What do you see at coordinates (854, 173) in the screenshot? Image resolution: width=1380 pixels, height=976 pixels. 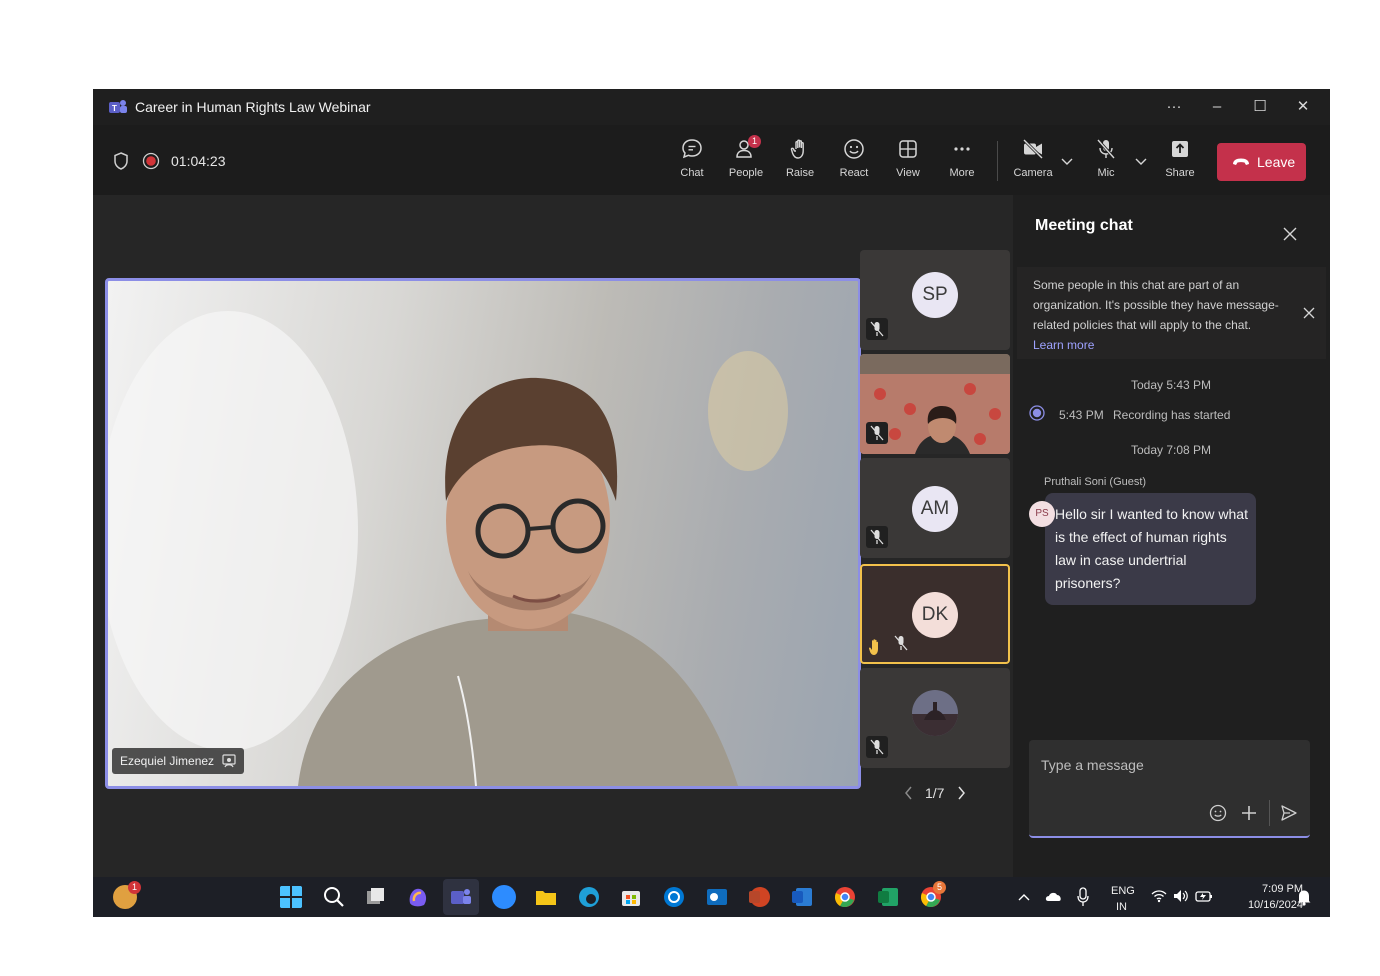 I see `react-button-label: React` at bounding box center [854, 173].